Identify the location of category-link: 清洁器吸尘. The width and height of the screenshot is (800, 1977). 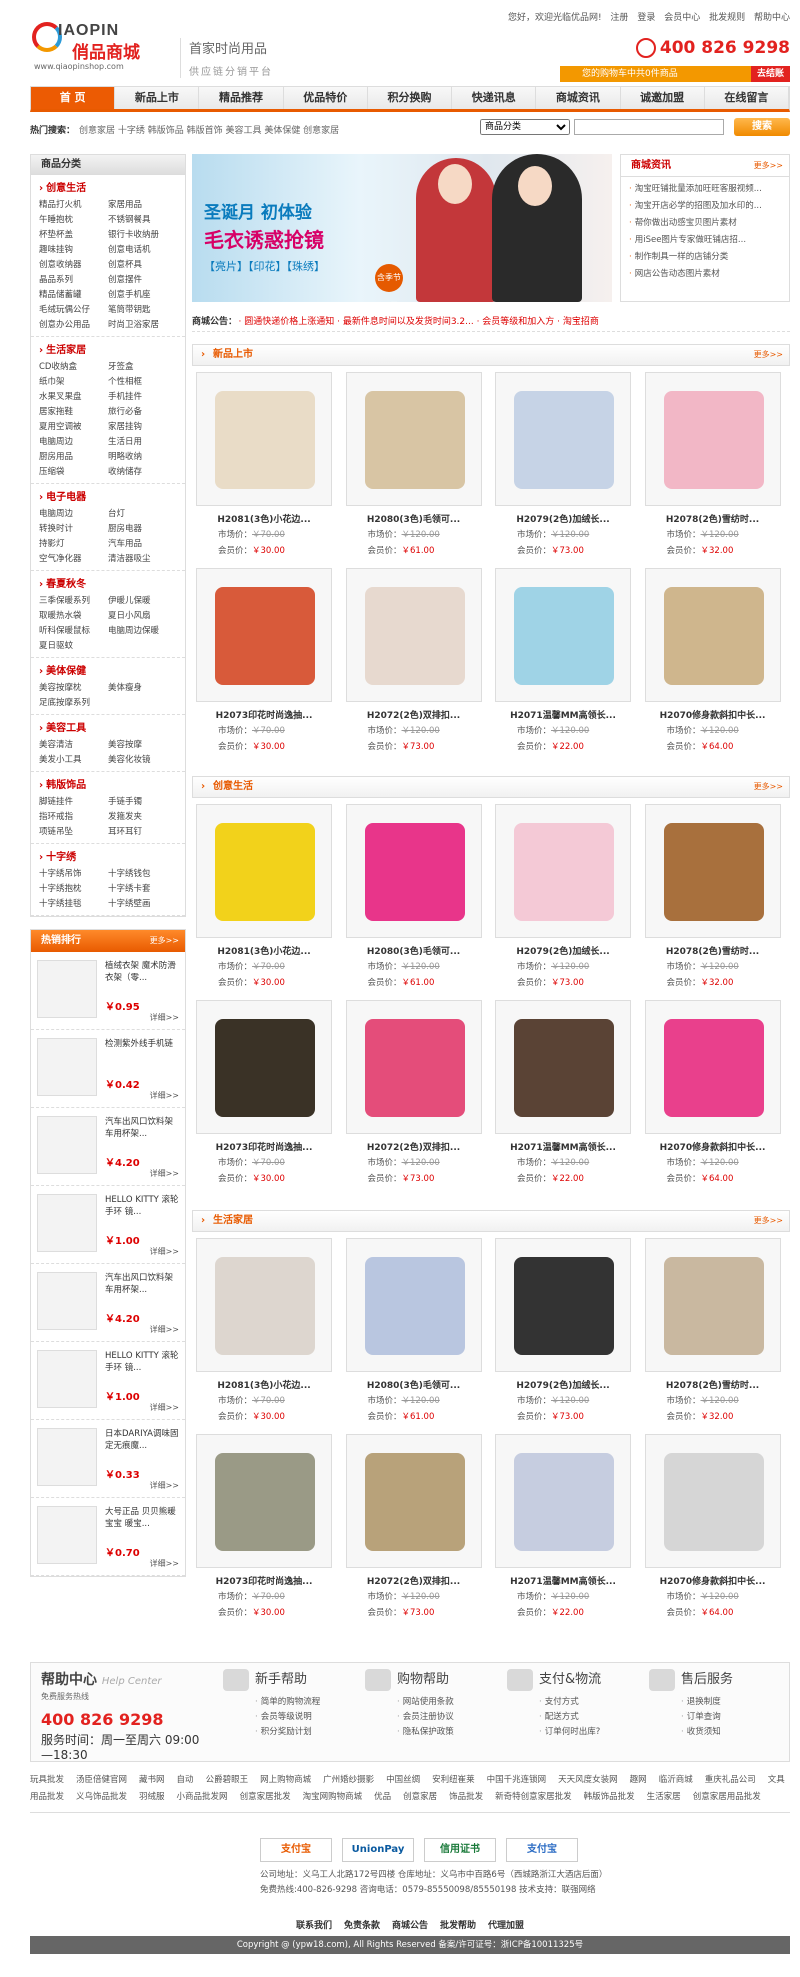
(142, 558).